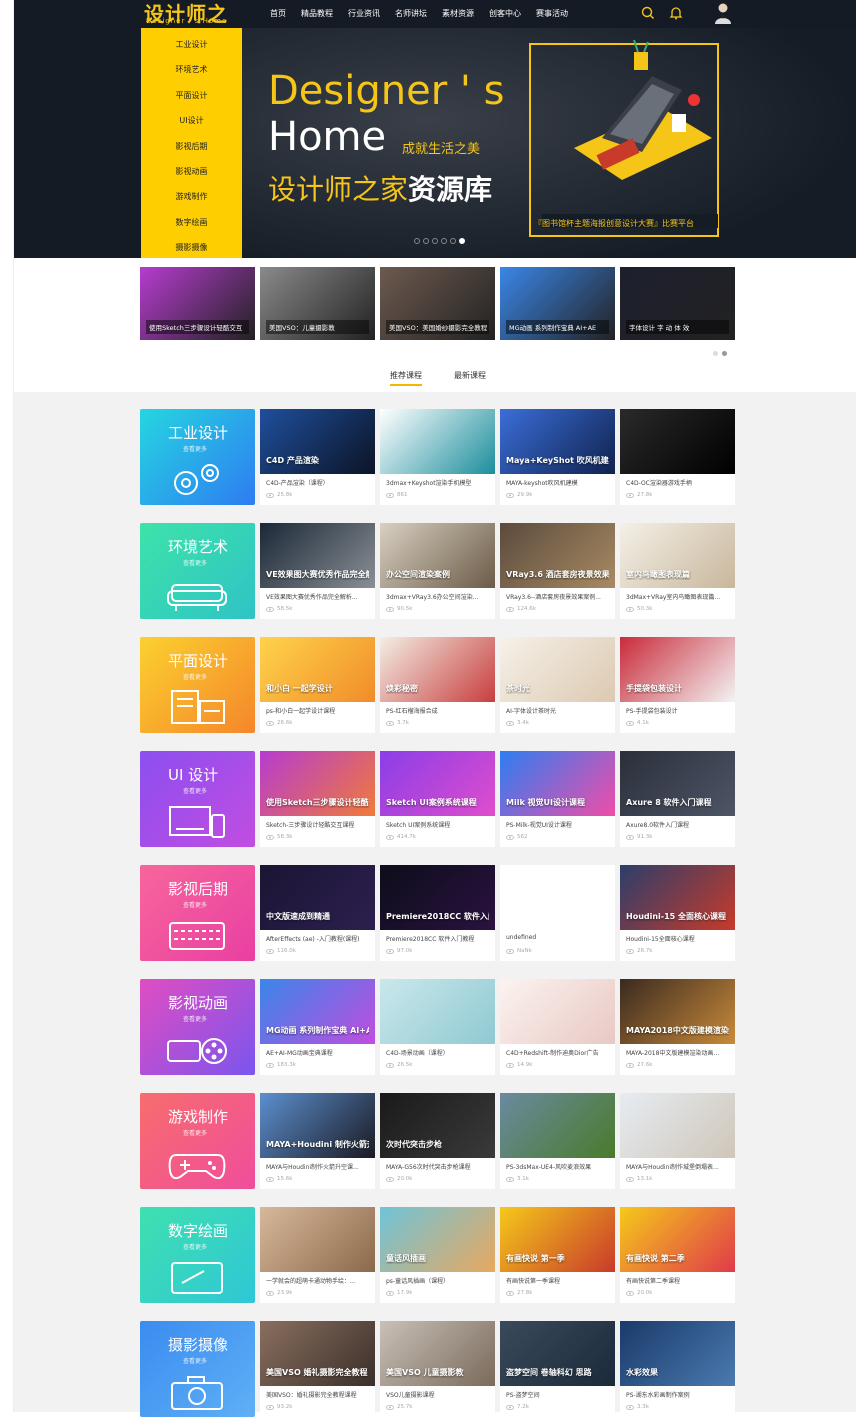  I want to click on course-card: 盗梦空间 卷轴科幻 思路 PS-盗梦空间 7.2k, so click(557, 1369).